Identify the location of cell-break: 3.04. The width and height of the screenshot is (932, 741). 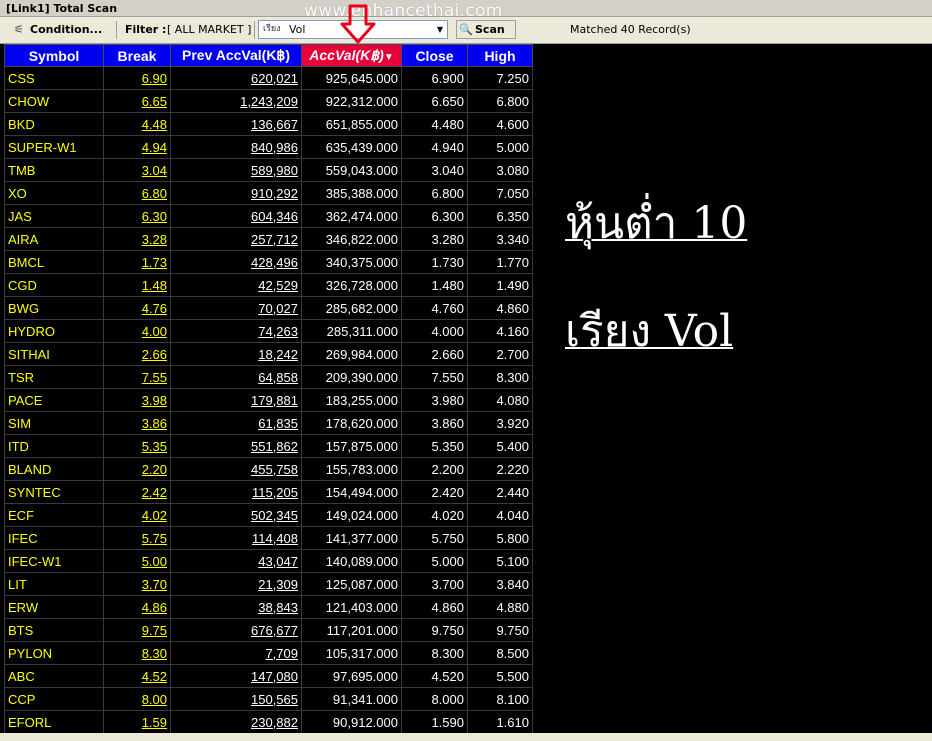
(137, 170).